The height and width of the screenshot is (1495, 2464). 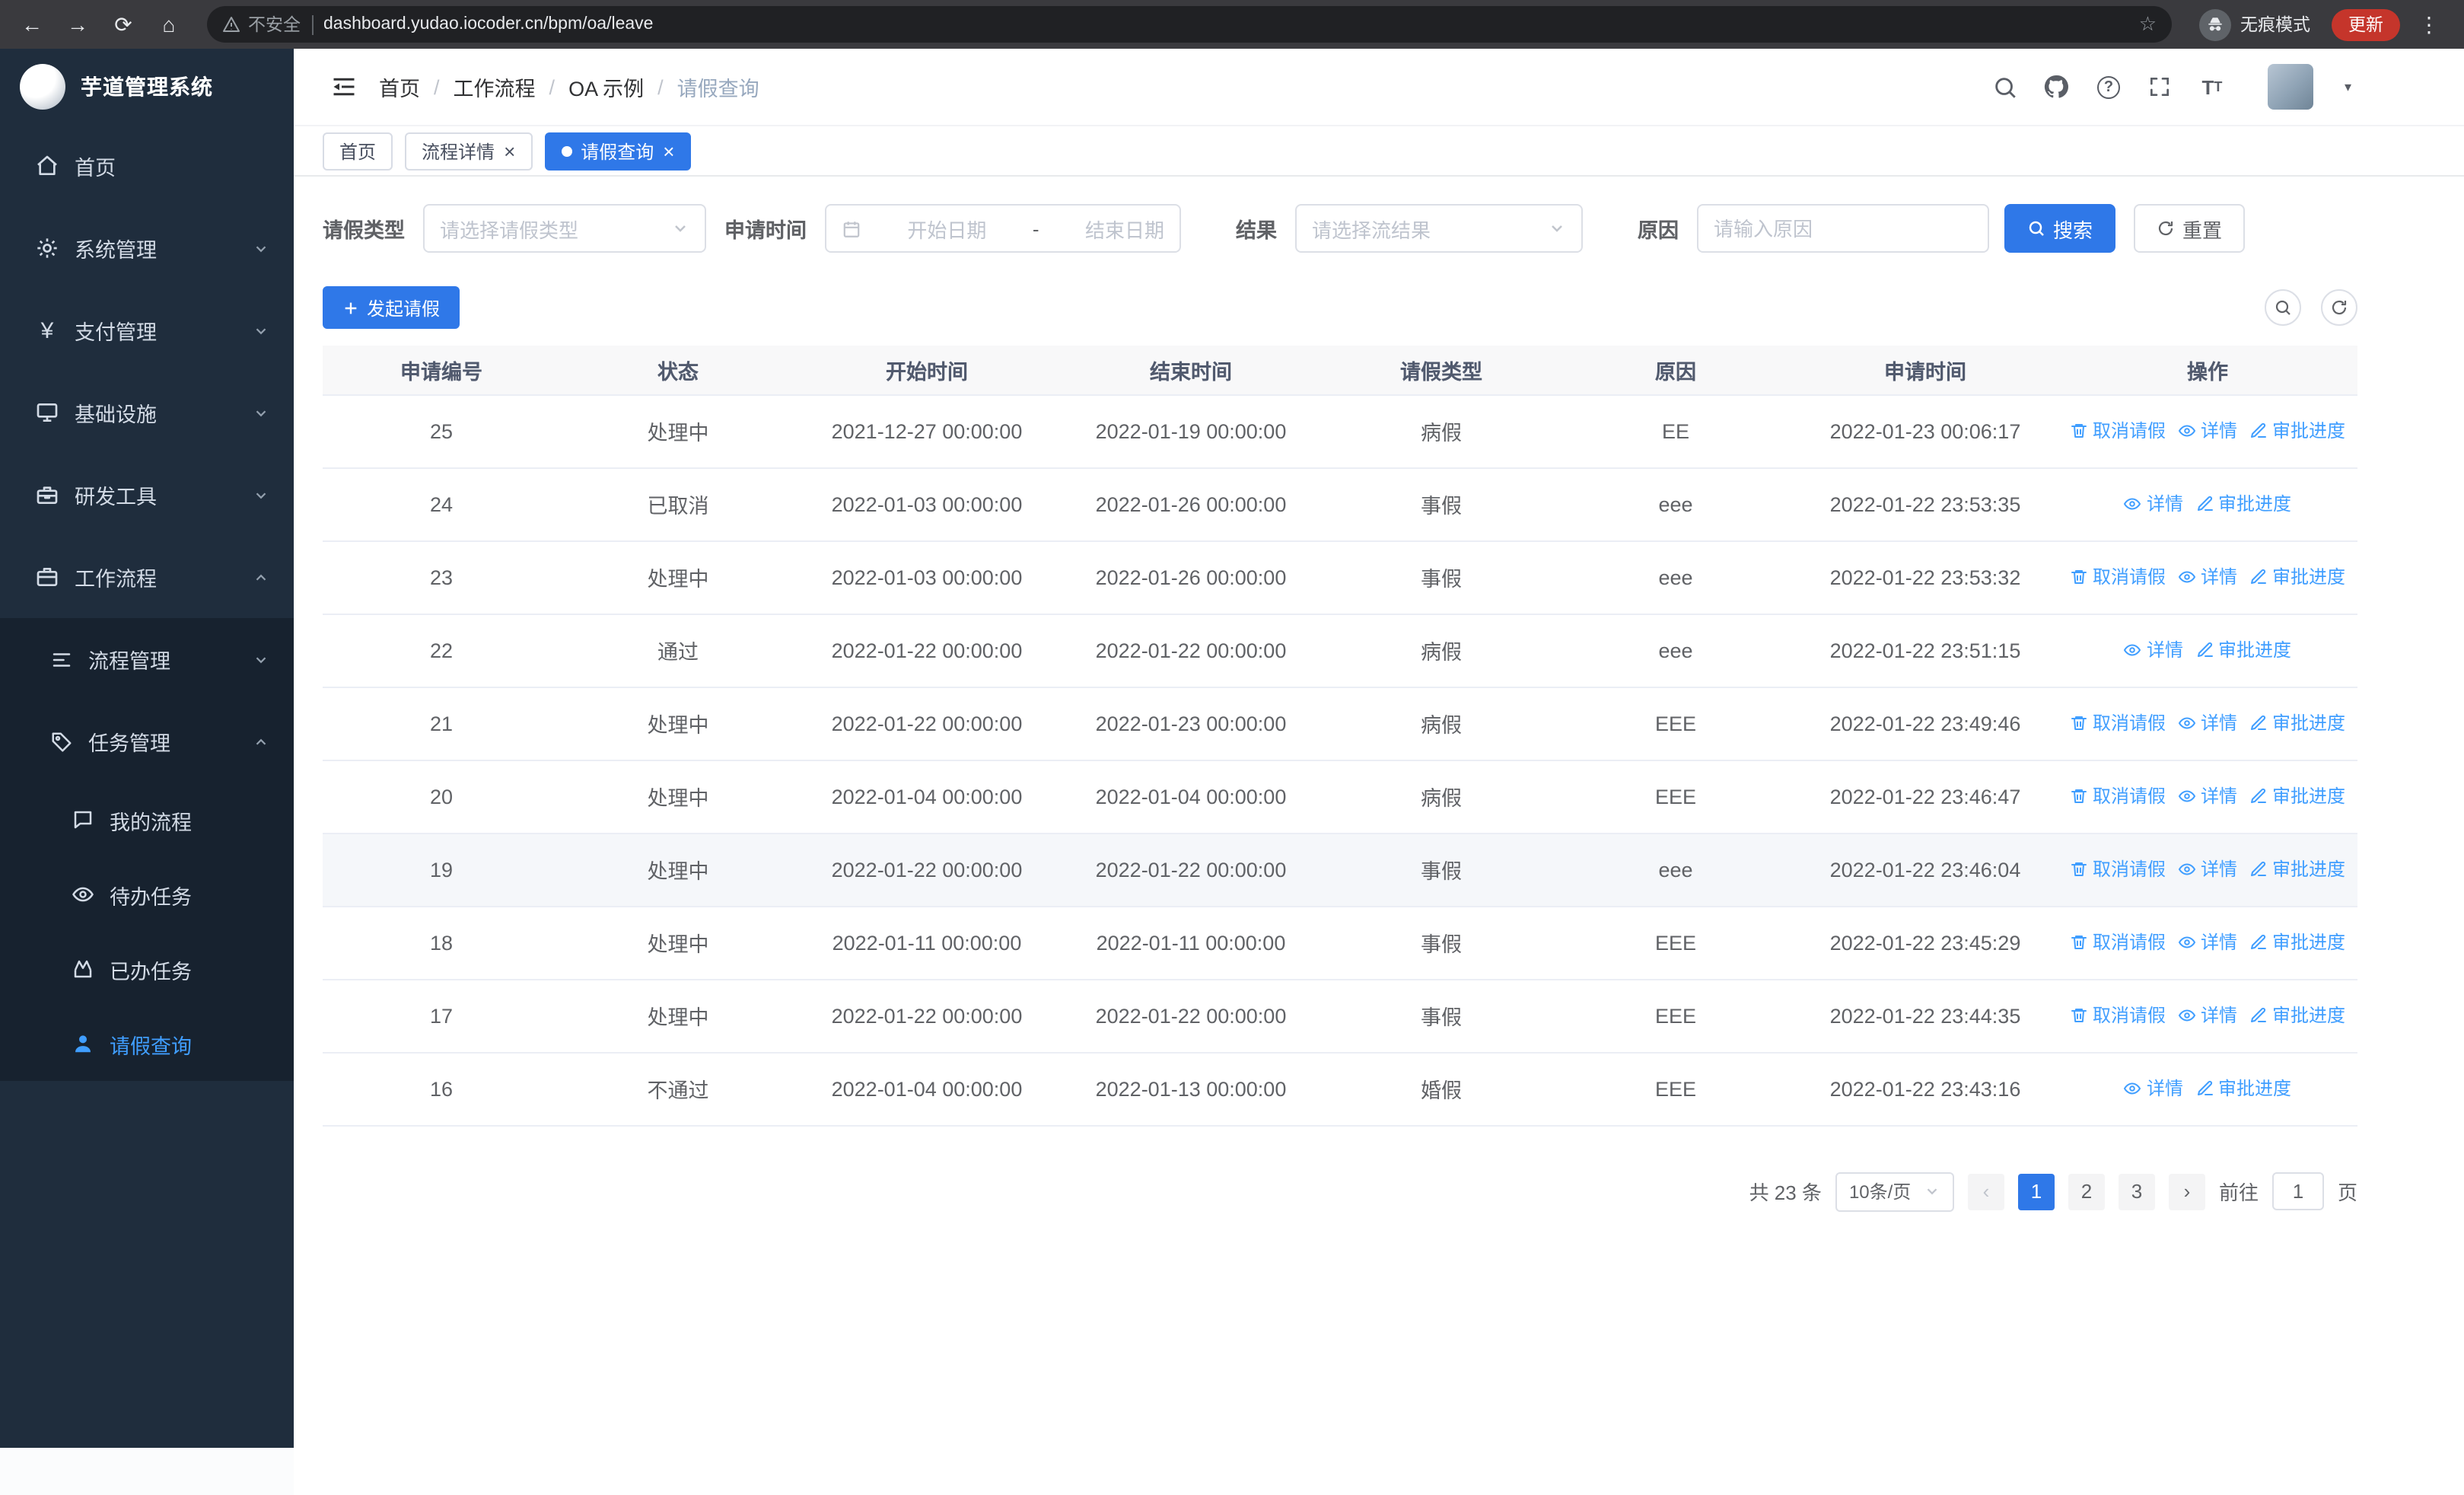 What do you see at coordinates (469, 151) in the screenshot?
I see `tab-process-detail: 流程详情 ×` at bounding box center [469, 151].